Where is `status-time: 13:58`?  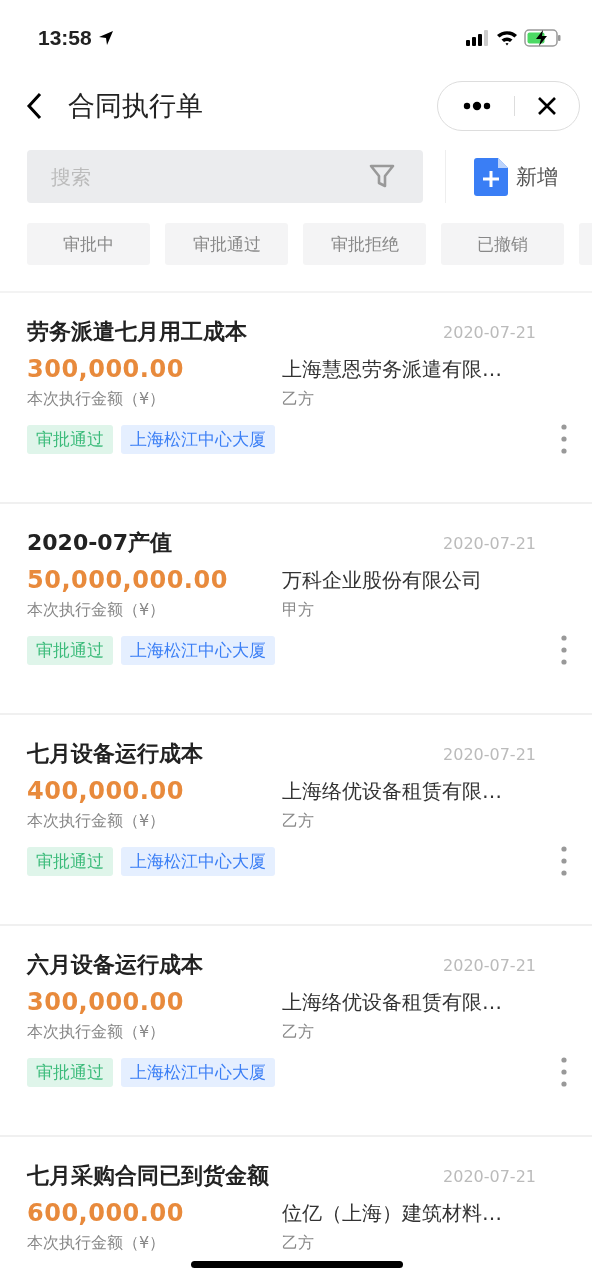
status-time: 13:58 is located at coordinates (65, 38).